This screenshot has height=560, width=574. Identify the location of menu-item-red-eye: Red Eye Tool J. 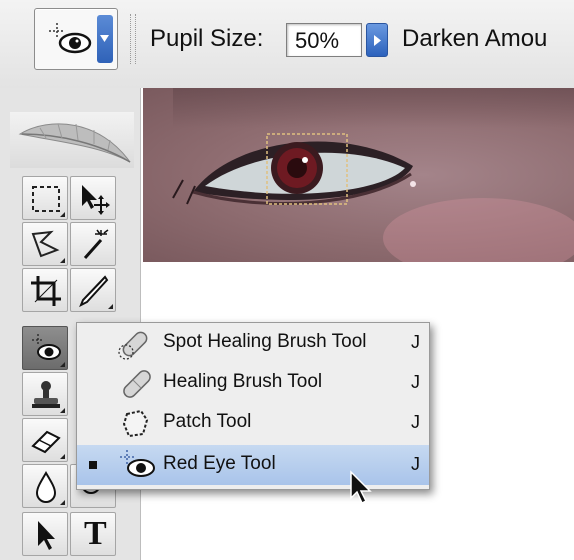
(253, 465).